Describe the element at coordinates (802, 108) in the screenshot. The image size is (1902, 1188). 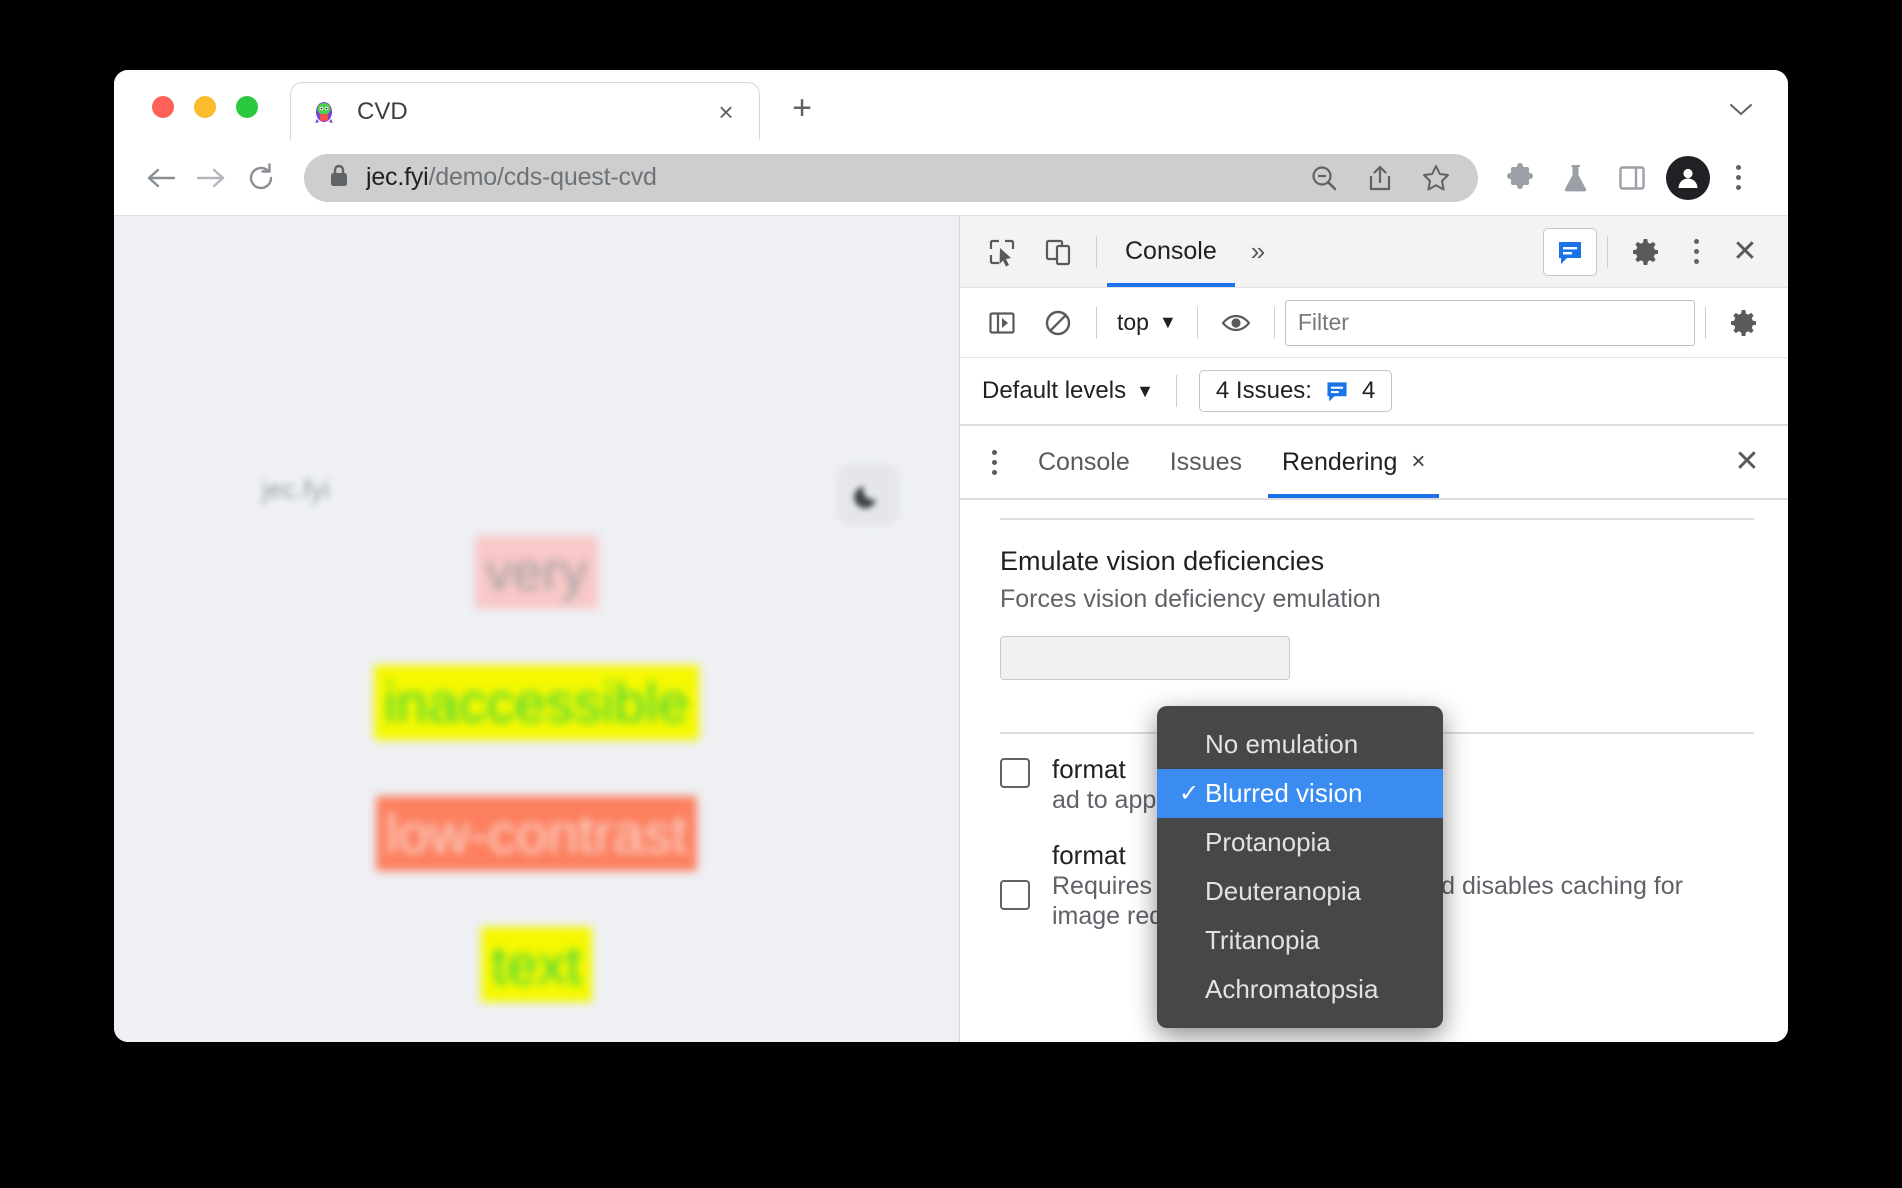
I see `new-tab-button: +` at that location.